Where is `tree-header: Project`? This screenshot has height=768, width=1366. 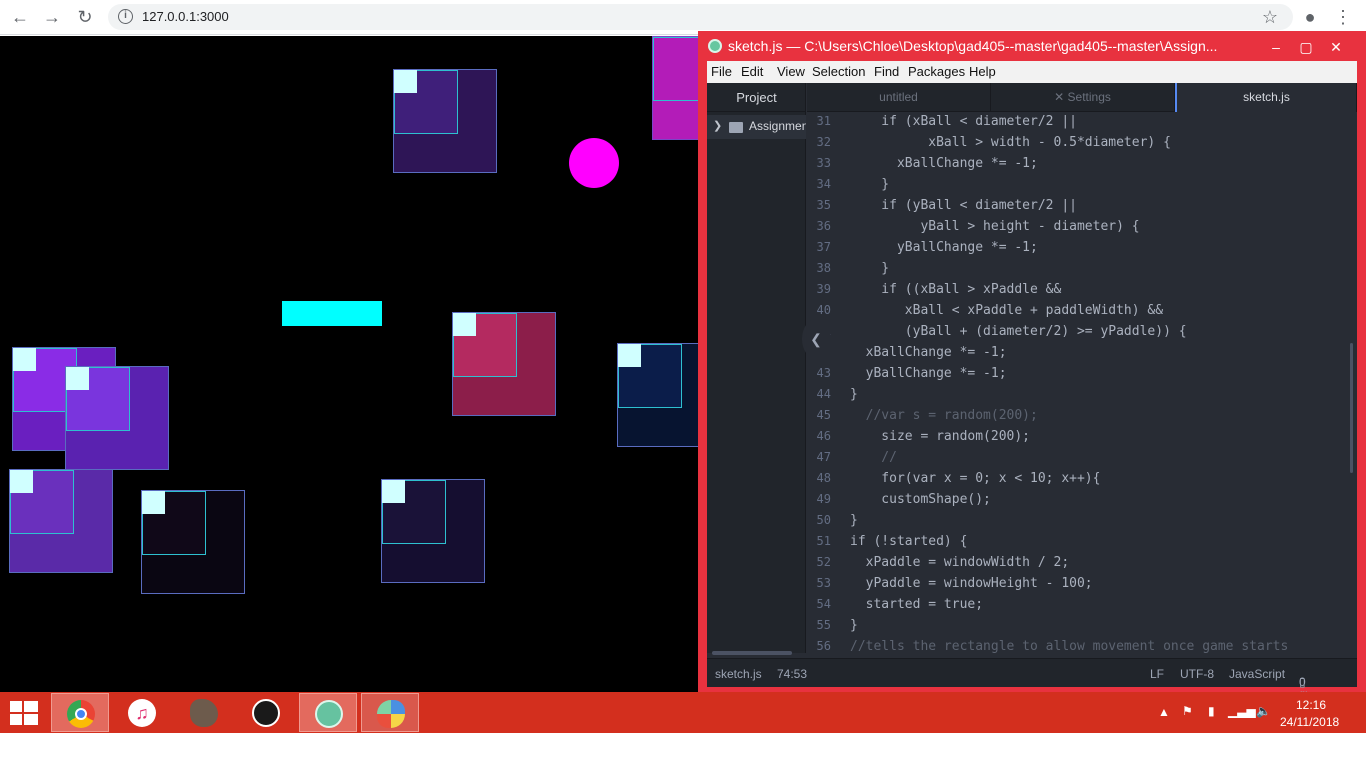 tree-header: Project is located at coordinates (756, 97).